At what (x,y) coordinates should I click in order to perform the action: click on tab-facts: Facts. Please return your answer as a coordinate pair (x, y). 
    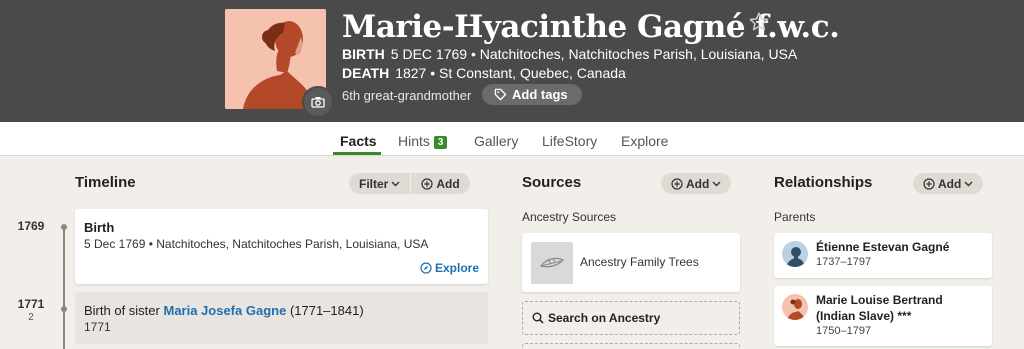
    Looking at the image, I should click on (358, 141).